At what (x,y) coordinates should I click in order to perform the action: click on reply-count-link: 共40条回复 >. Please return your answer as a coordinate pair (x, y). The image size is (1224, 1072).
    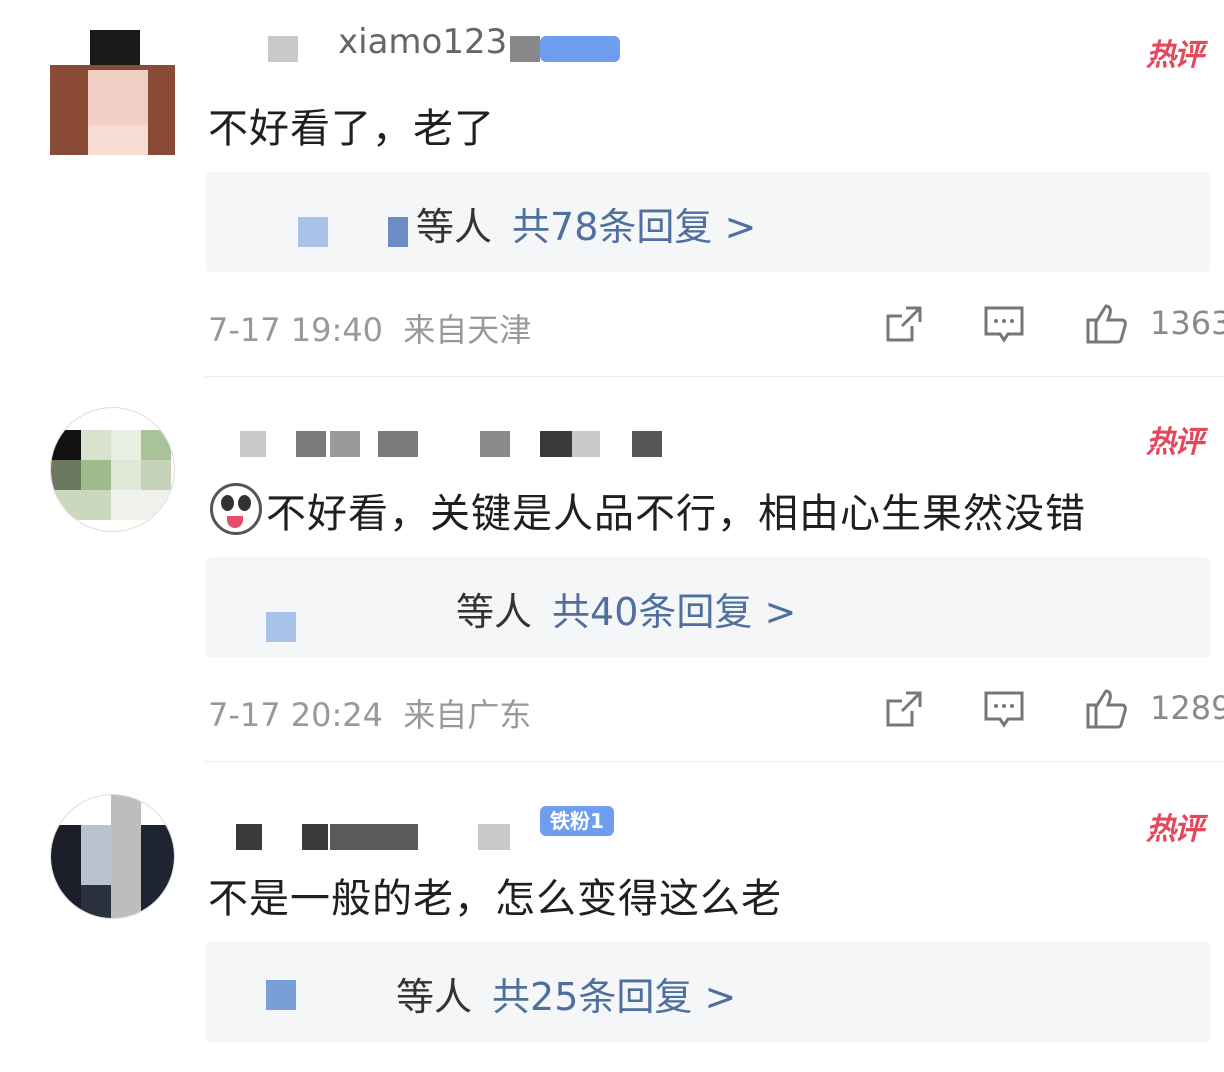
    Looking at the image, I should click on (674, 612).